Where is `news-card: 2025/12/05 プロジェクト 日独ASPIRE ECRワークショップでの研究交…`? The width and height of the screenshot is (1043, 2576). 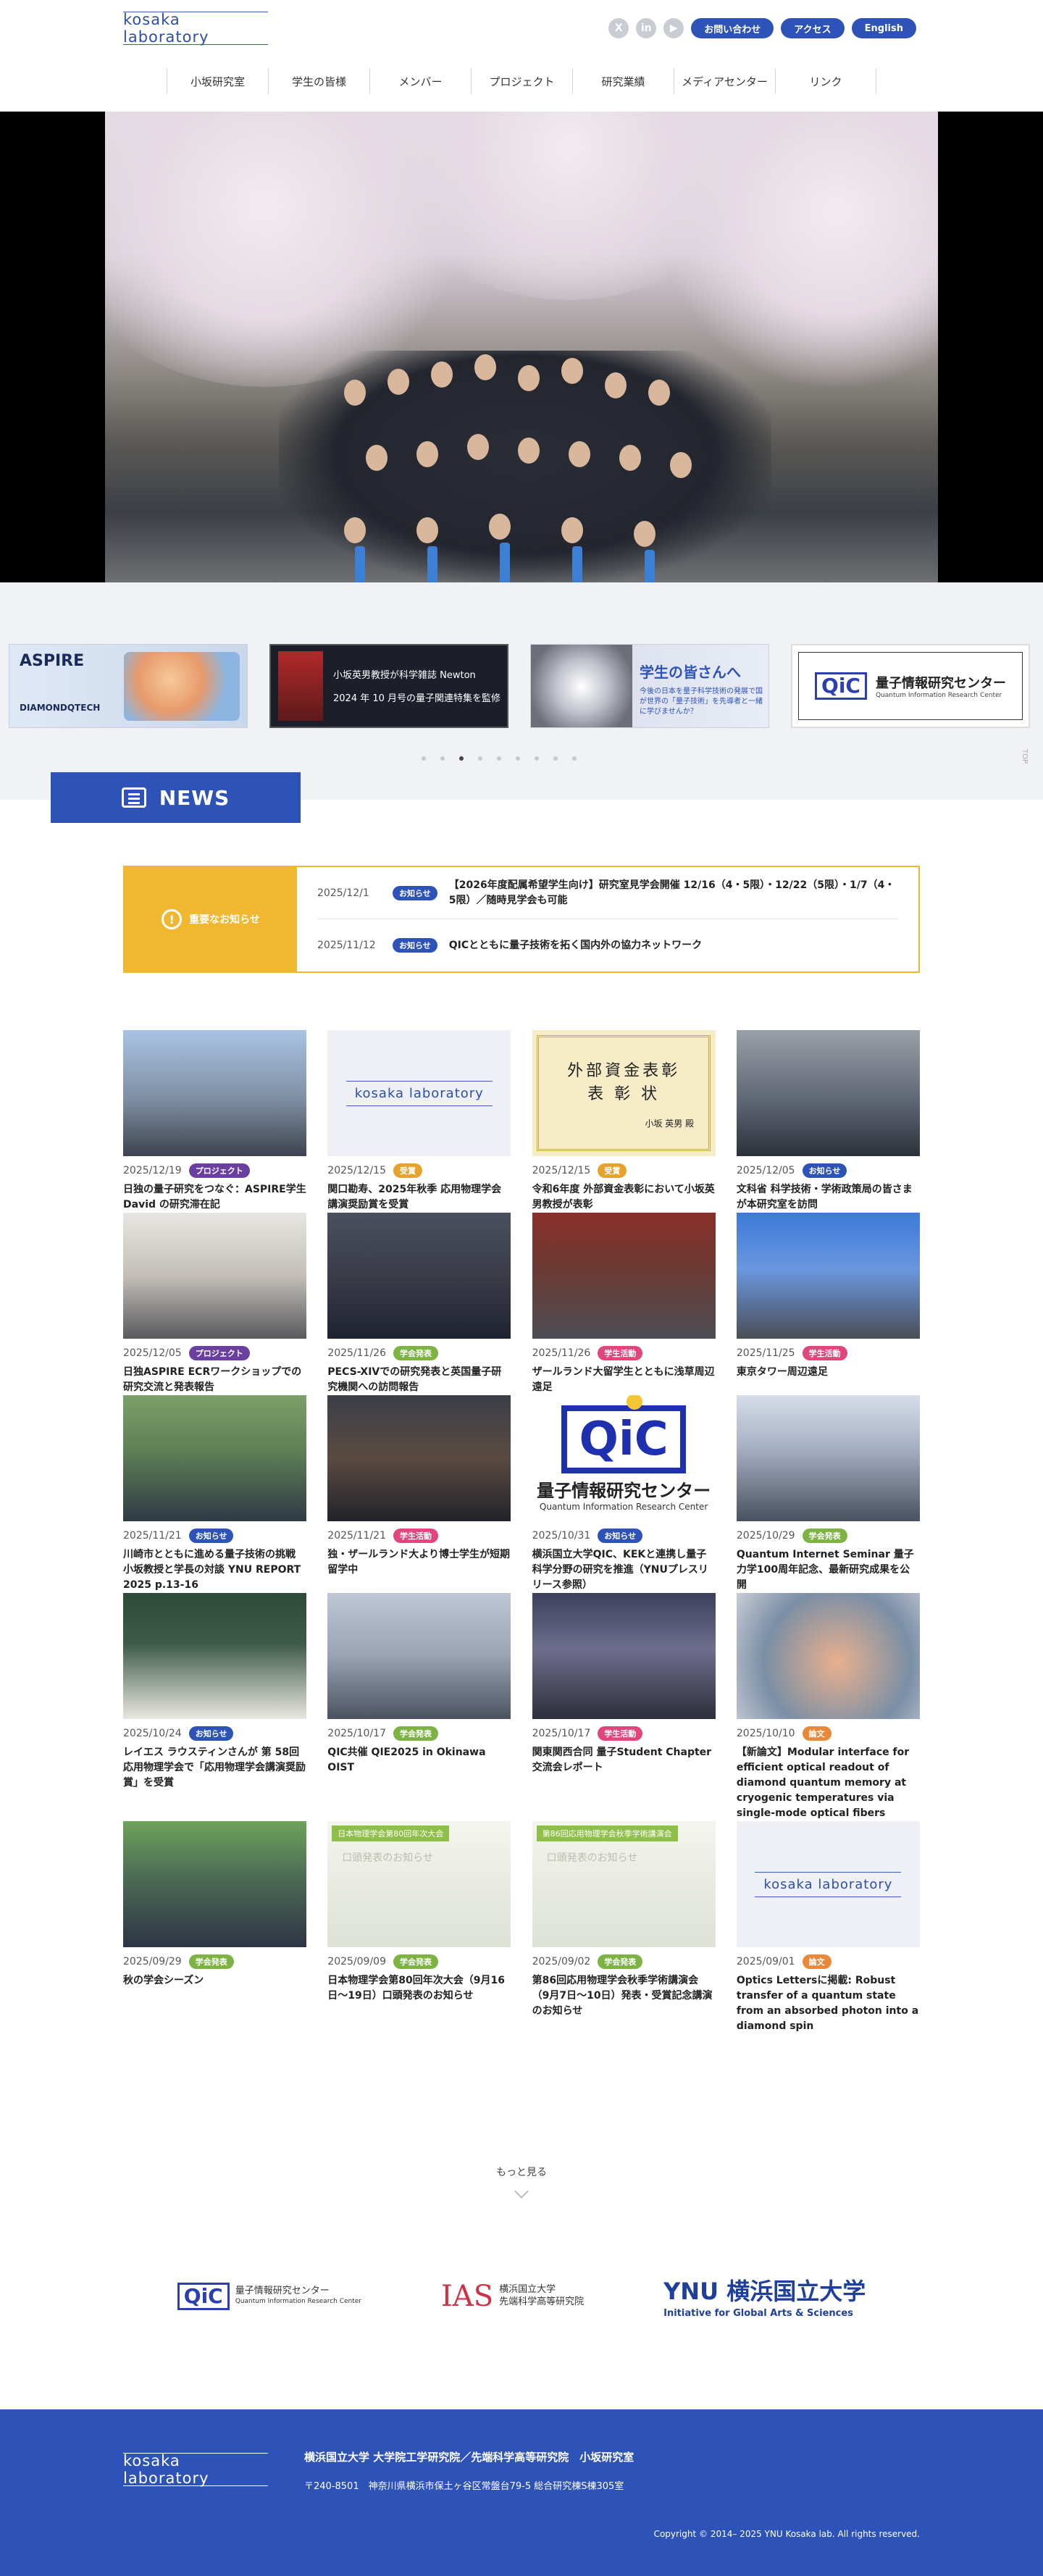 news-card: 2025/12/05 プロジェクト 日独ASPIRE ECRワークショップでの研究交… is located at coordinates (214, 1304).